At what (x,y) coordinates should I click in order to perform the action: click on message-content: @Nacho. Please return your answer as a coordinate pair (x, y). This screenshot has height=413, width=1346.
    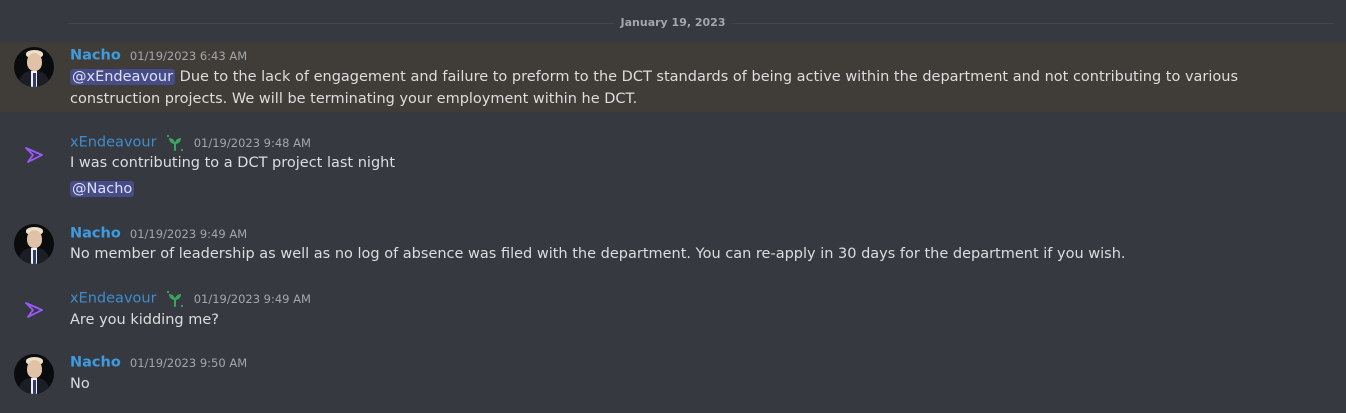
    Looking at the image, I should click on (690, 189).